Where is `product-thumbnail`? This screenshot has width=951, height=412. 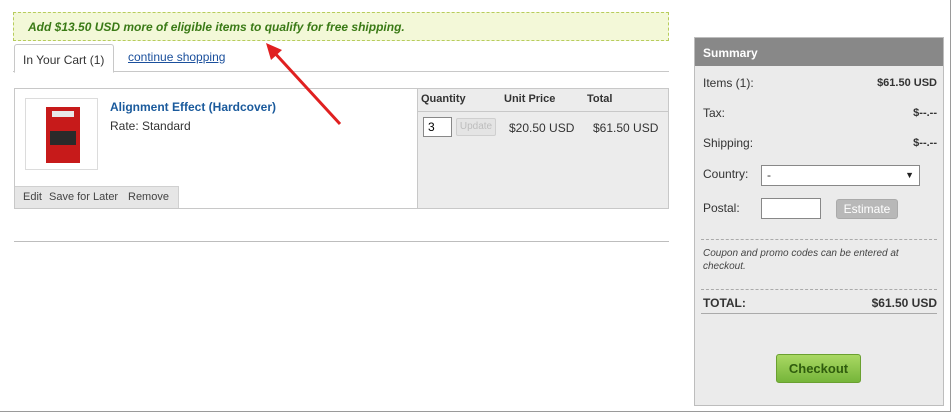
product-thumbnail is located at coordinates (61, 134).